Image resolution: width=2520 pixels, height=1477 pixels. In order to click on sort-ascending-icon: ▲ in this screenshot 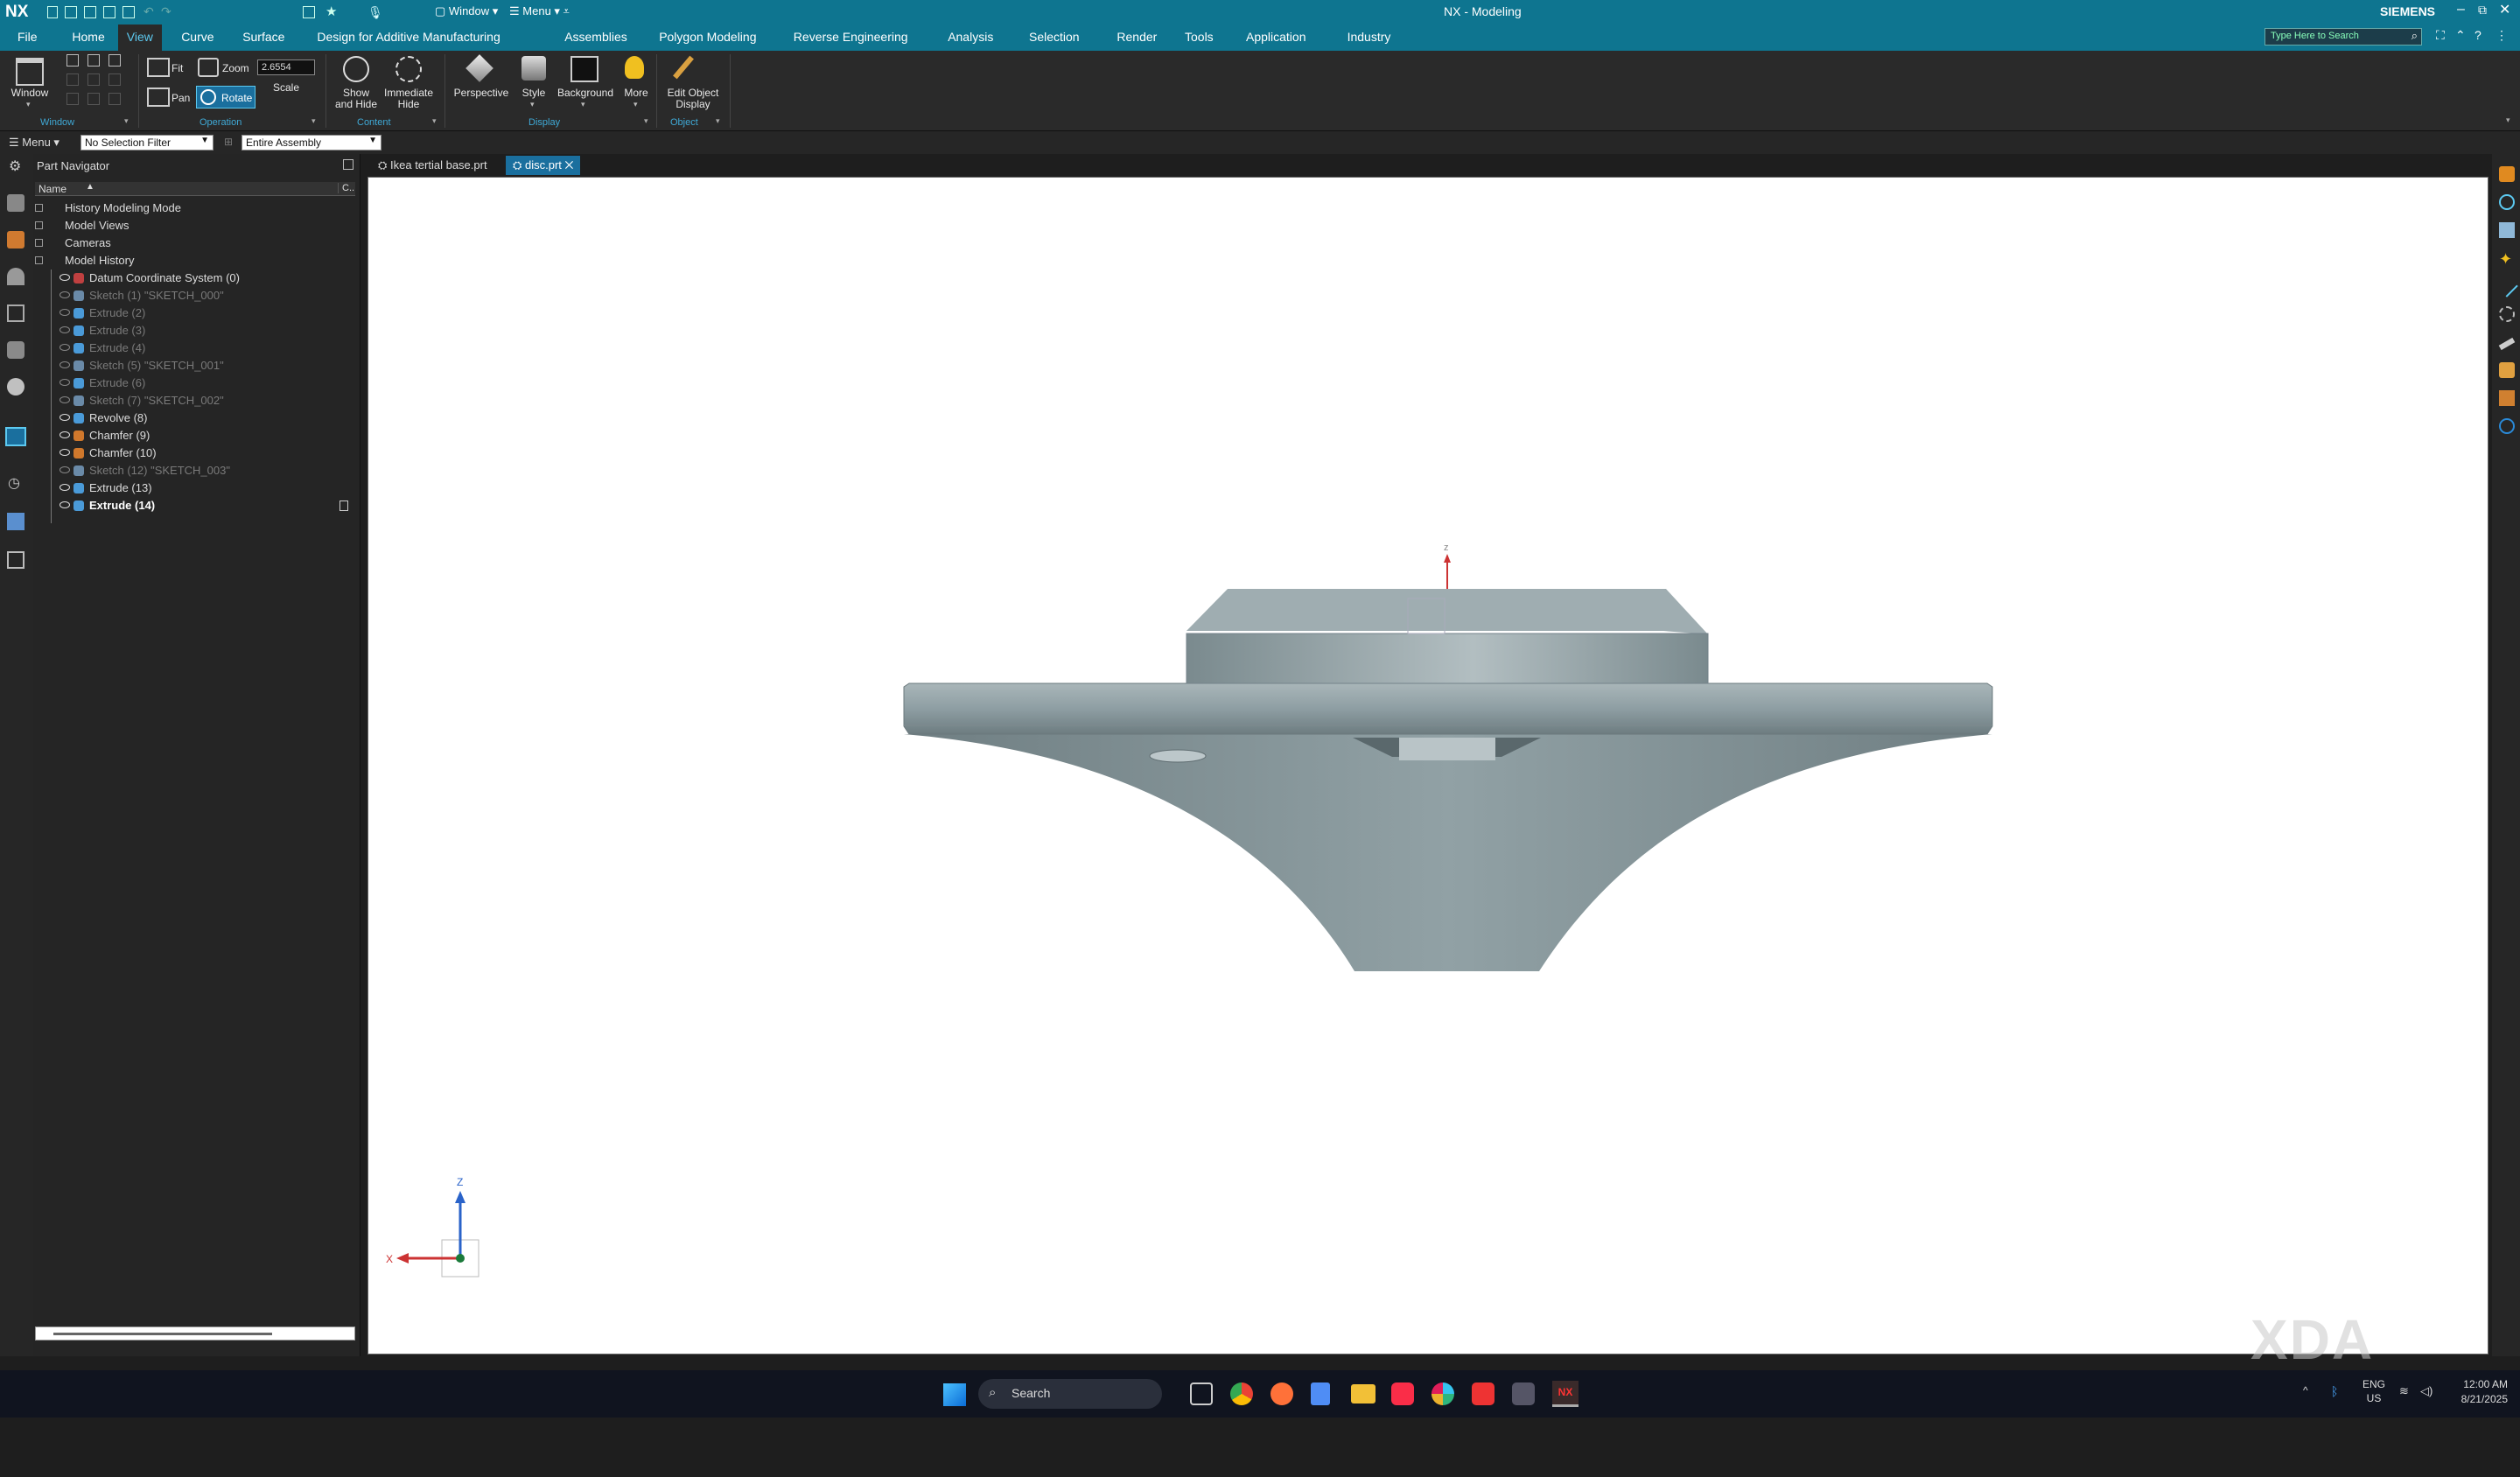, I will do `click(90, 187)`.